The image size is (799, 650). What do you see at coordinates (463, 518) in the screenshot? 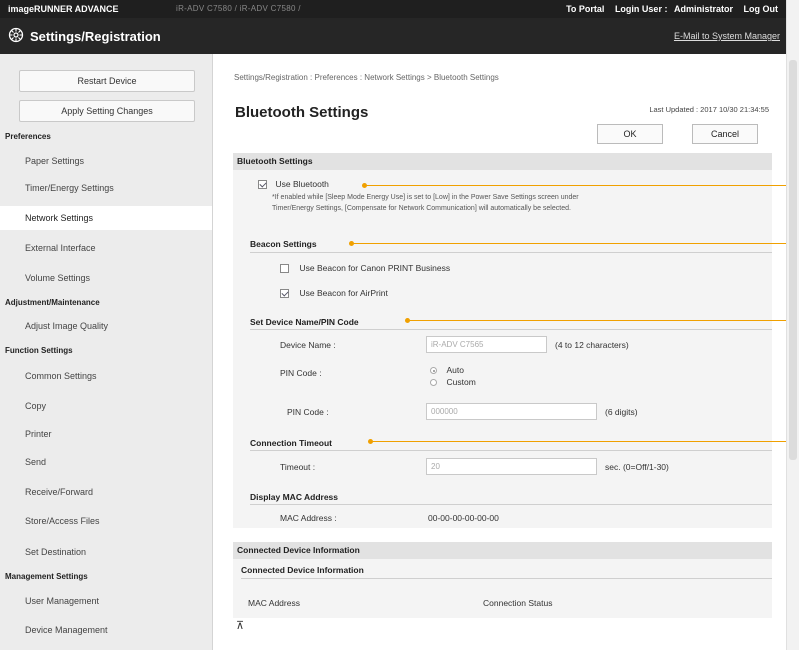
I see `mac-address-value: 00-00-00-00-00-00` at bounding box center [463, 518].